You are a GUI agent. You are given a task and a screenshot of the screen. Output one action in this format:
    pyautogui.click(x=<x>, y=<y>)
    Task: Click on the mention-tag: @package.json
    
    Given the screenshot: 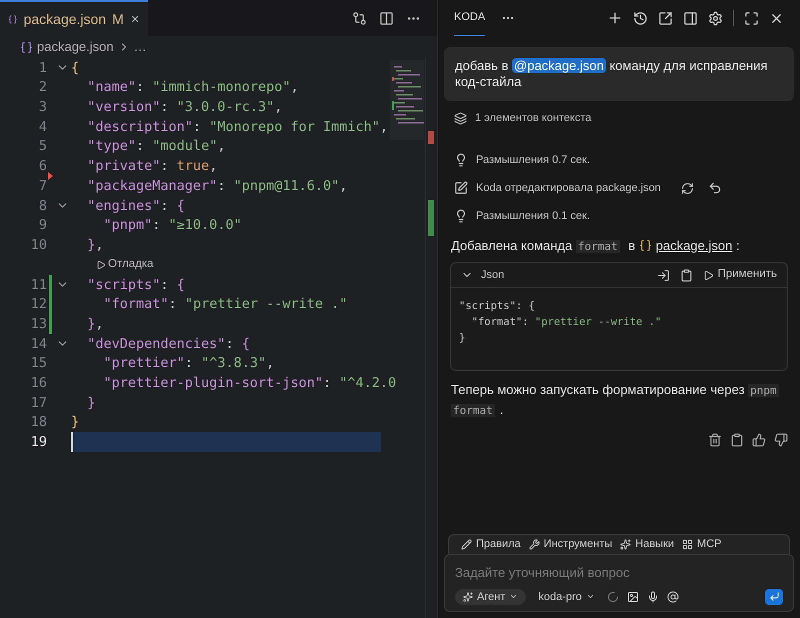 What is the action you would take?
    pyautogui.click(x=559, y=65)
    